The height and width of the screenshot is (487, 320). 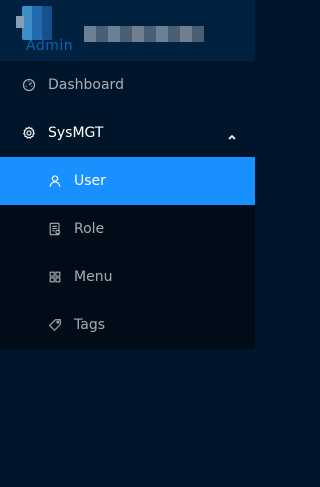 I want to click on user-icon, so click(x=55, y=181).